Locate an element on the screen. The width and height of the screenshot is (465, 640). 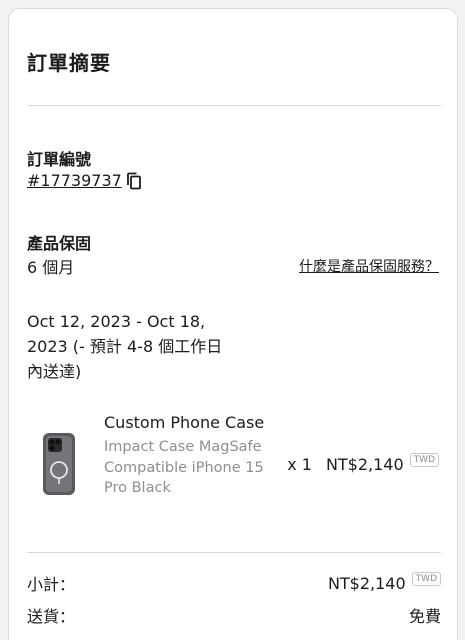
shipping-row: 送貨： 免費 is located at coordinates (234, 615).